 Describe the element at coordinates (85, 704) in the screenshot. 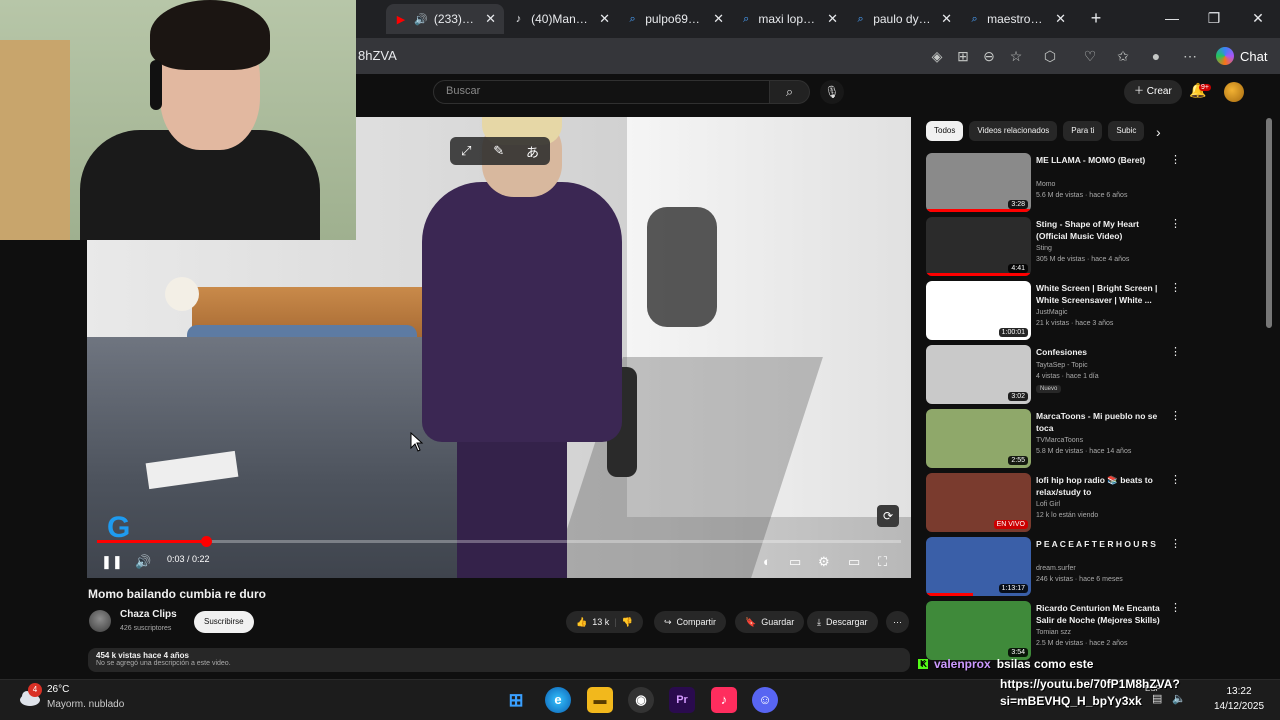

I see `weather-description: Mayorm. nublado` at that location.